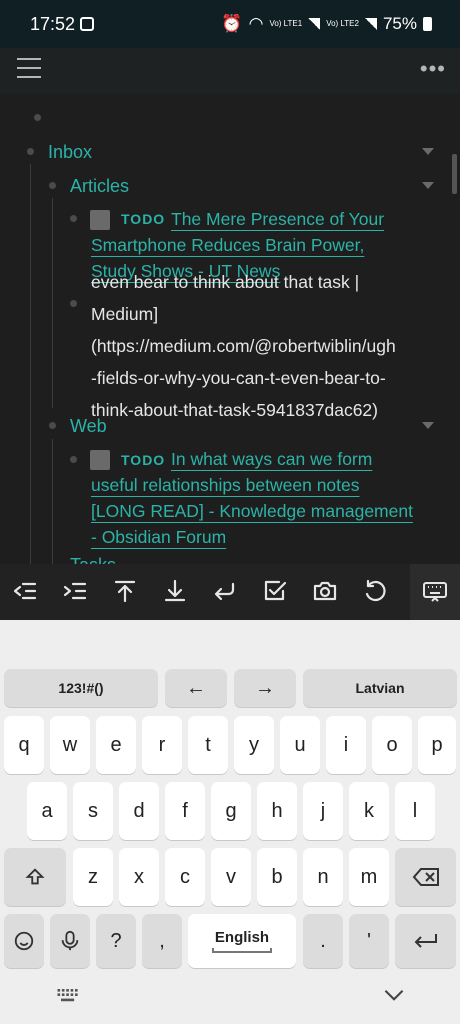  I want to click on status-icons: ⏰ ◠ Vo) LTE1 Vo) LTE2 75%, so click(326, 24).